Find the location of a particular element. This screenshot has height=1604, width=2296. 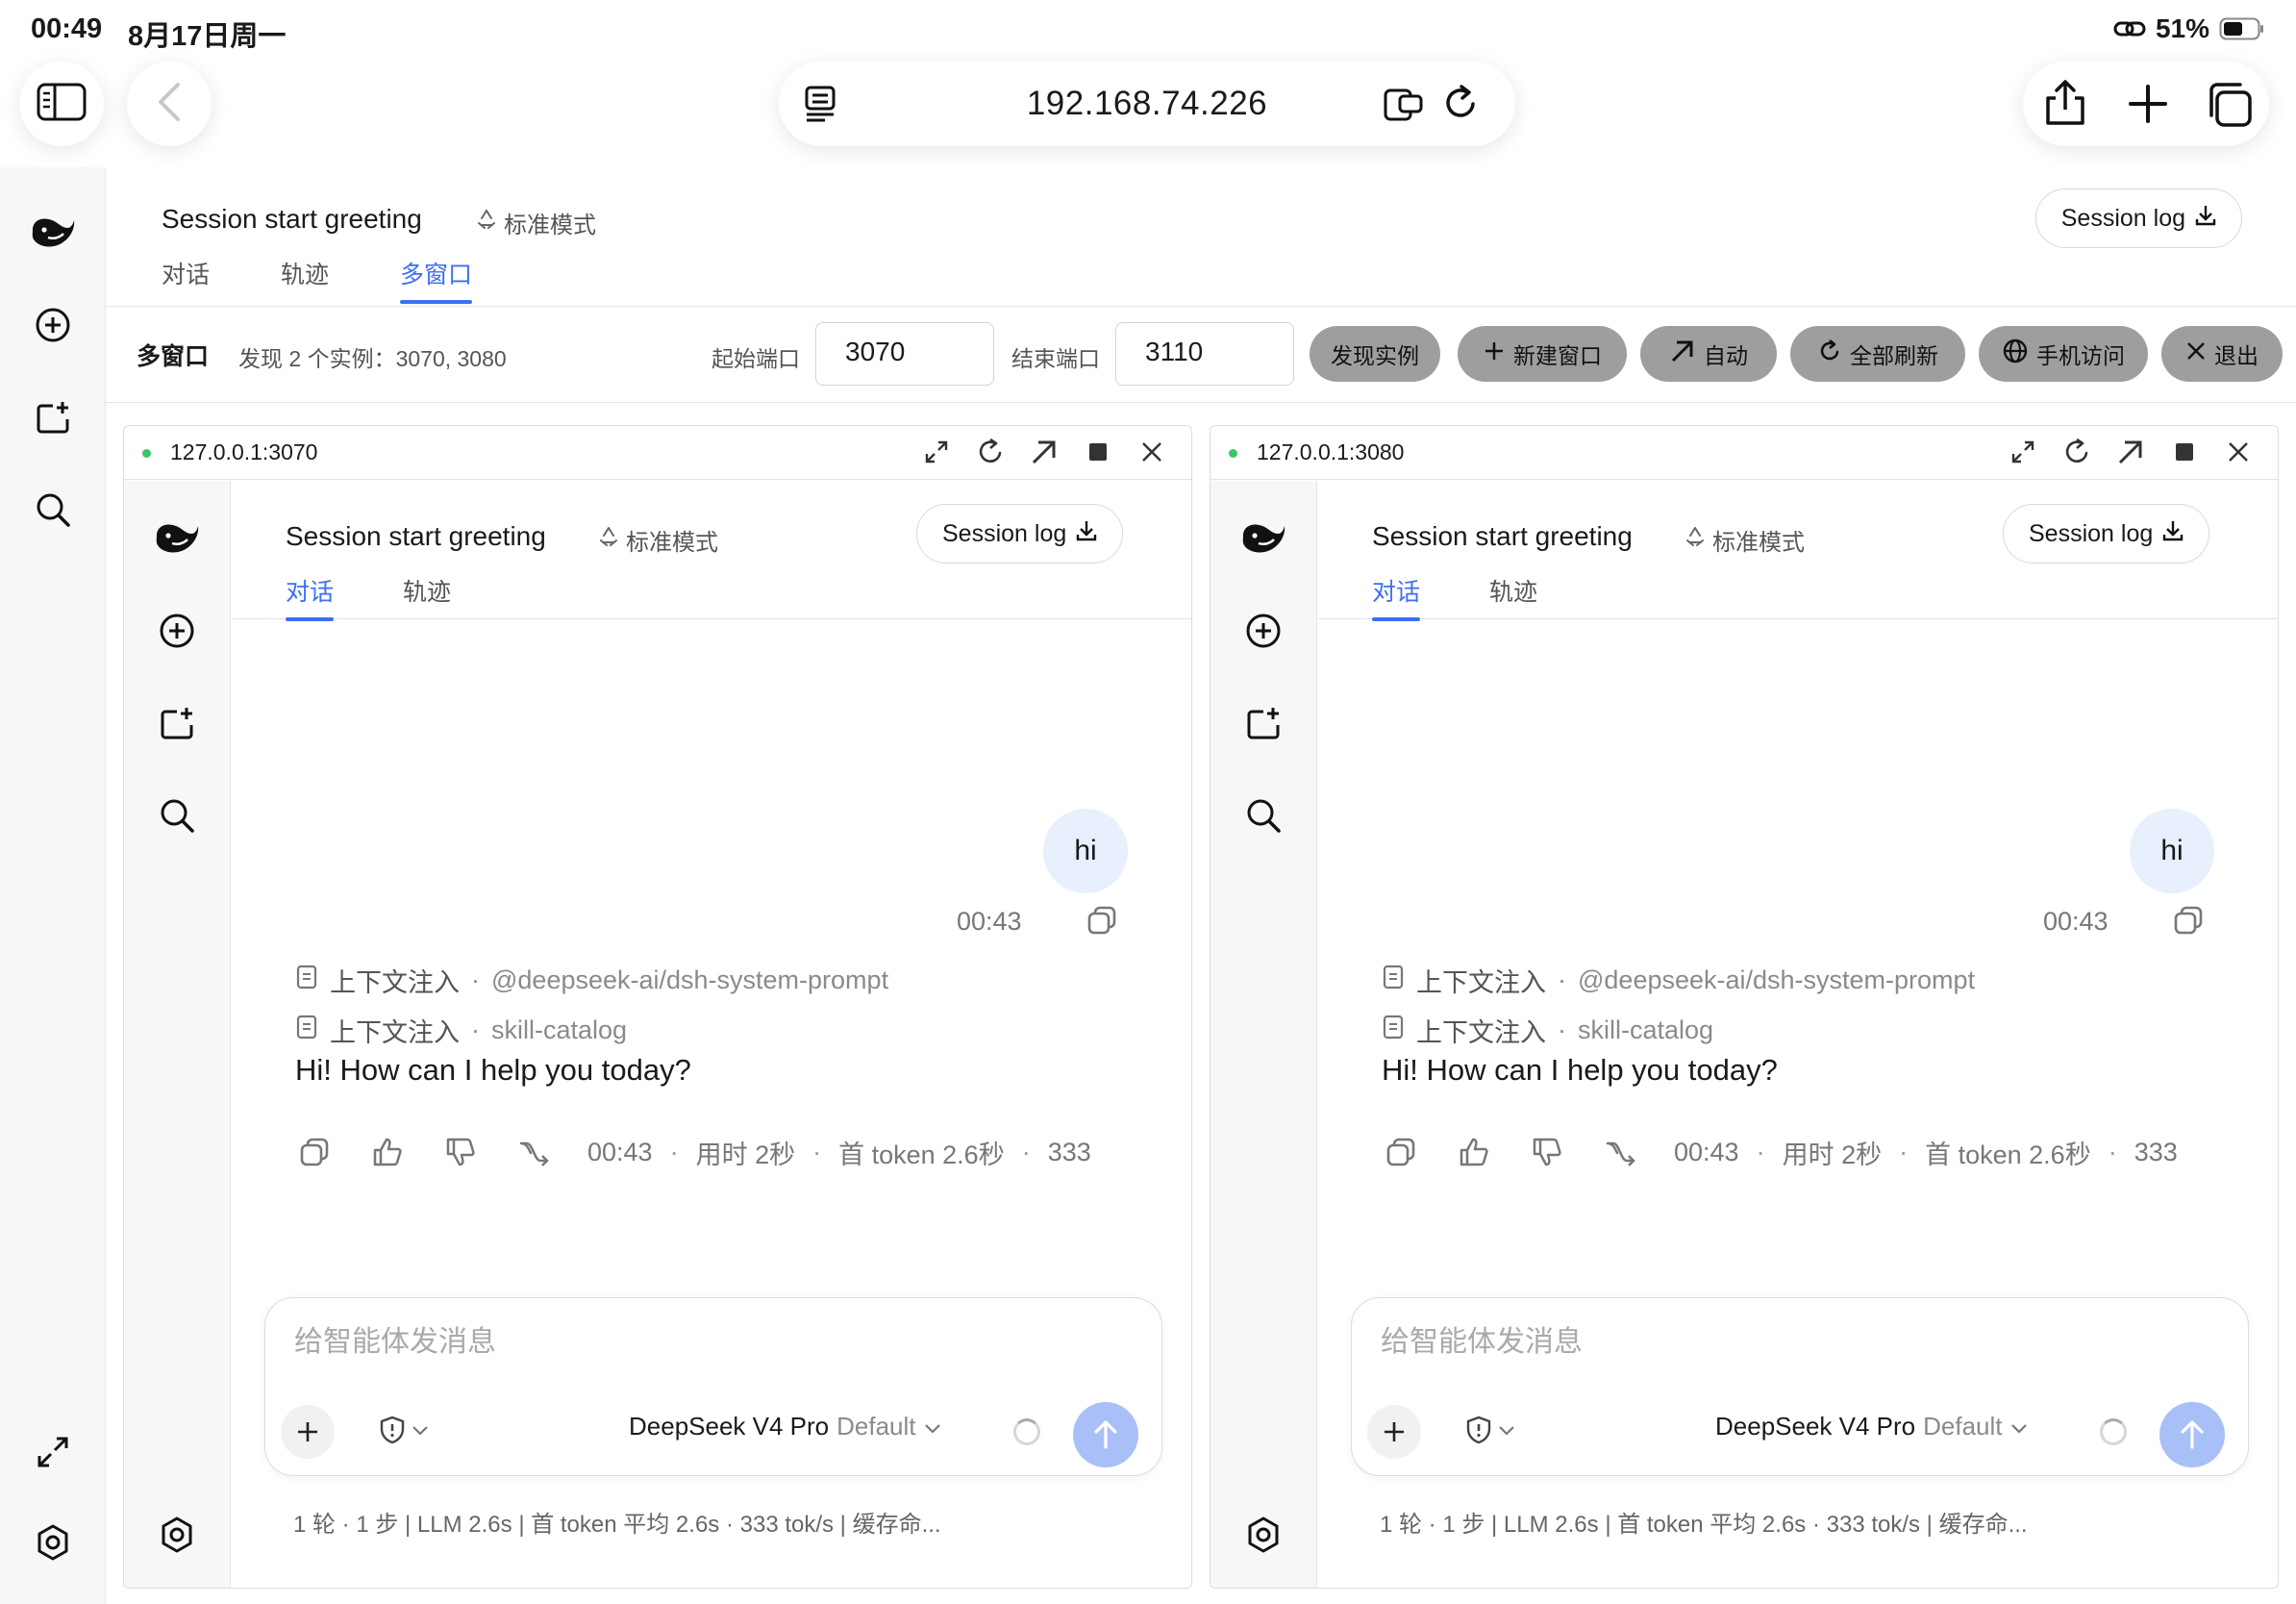

online-indicator is located at coordinates (146, 453).